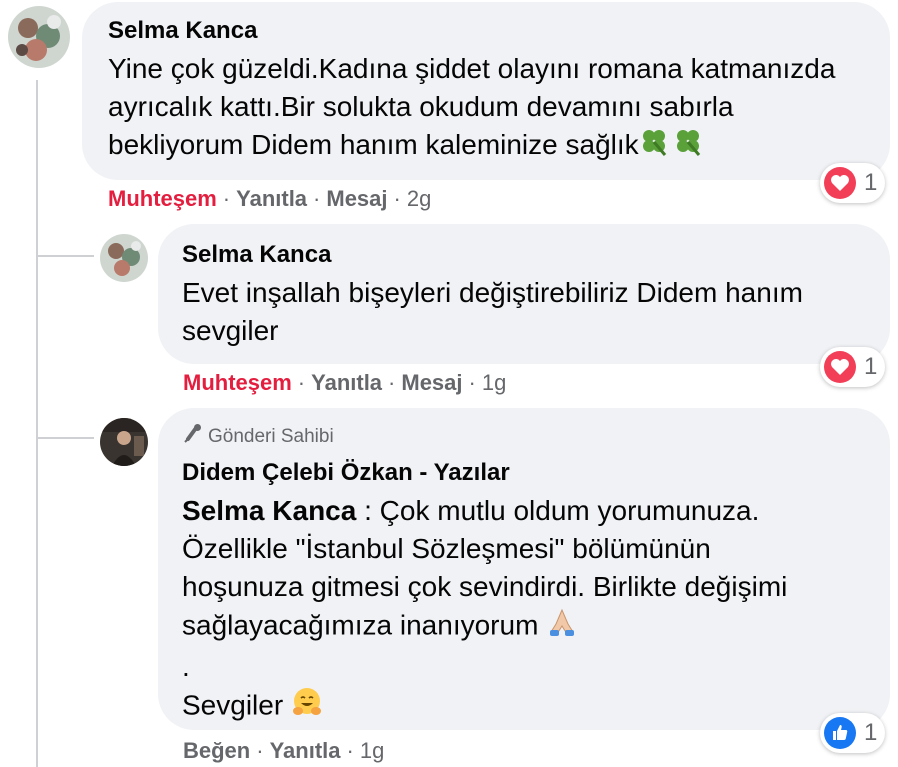 This screenshot has height=767, width=898. Describe the element at coordinates (524, 473) in the screenshot. I see `comment-author: Didem Çelebi Özkan - Yazılar` at that location.